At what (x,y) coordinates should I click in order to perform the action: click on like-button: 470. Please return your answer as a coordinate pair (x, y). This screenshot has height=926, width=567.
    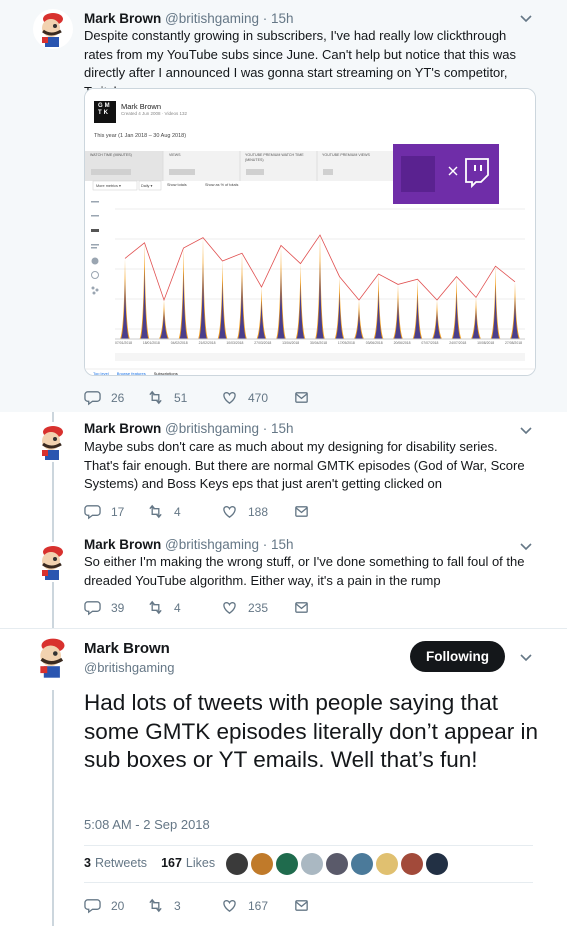
    Looking at the image, I should click on (257, 397).